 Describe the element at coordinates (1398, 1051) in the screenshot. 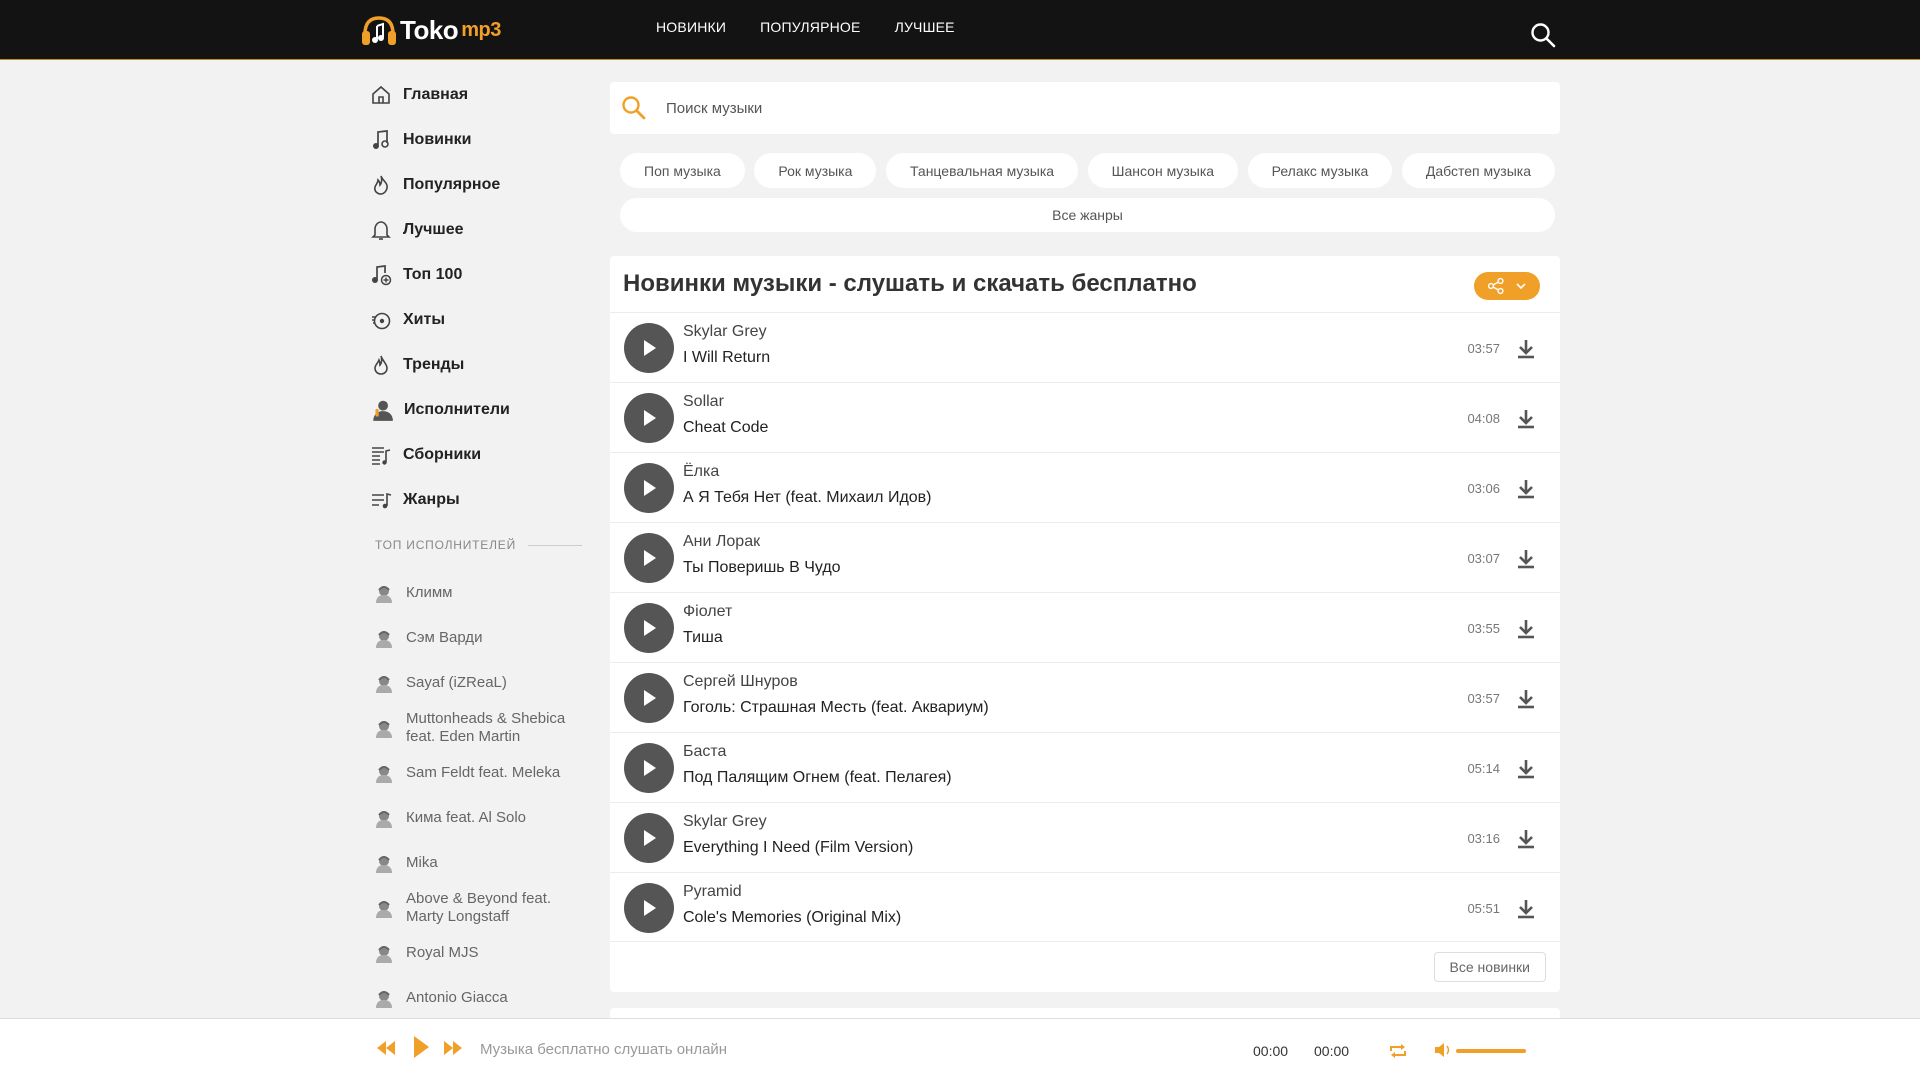

I see `repeat-icon` at that location.